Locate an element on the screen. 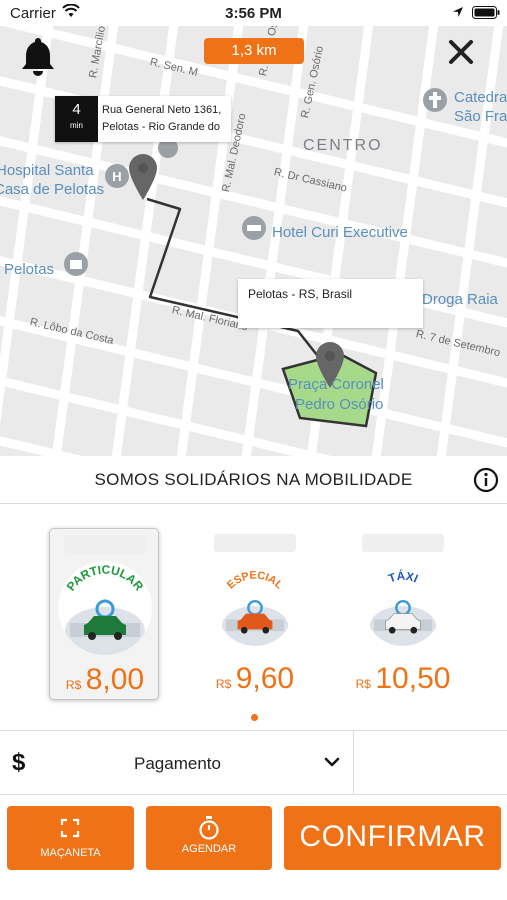 This screenshot has height=900, width=507. door-button: MAÇANETA is located at coordinates (70, 838).